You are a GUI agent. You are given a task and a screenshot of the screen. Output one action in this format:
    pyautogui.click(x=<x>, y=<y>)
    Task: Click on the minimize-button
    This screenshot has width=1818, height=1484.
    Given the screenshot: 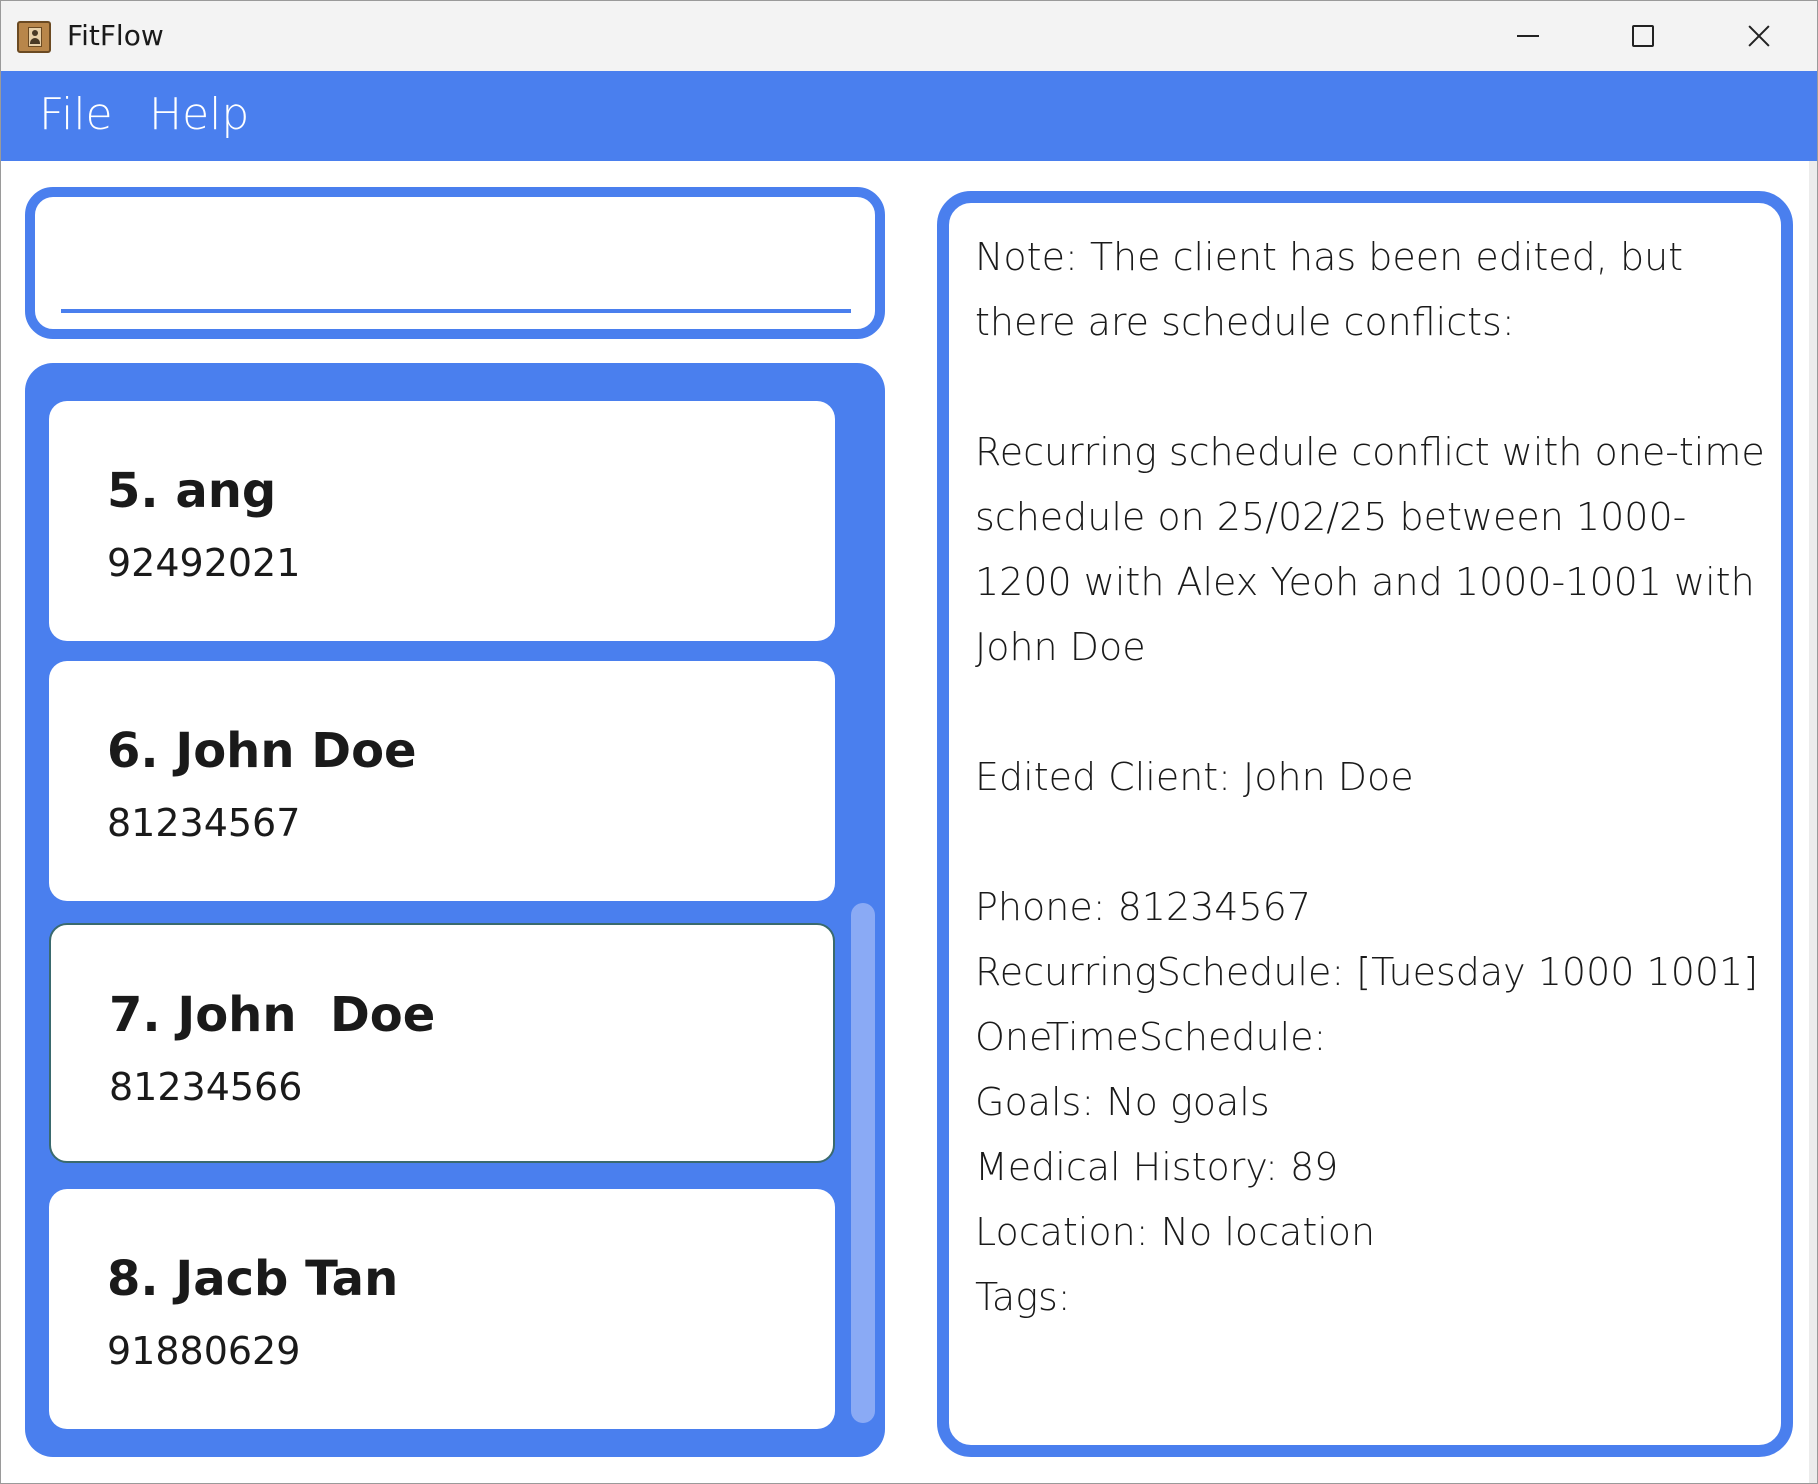 What is the action you would take?
    pyautogui.click(x=1526, y=36)
    